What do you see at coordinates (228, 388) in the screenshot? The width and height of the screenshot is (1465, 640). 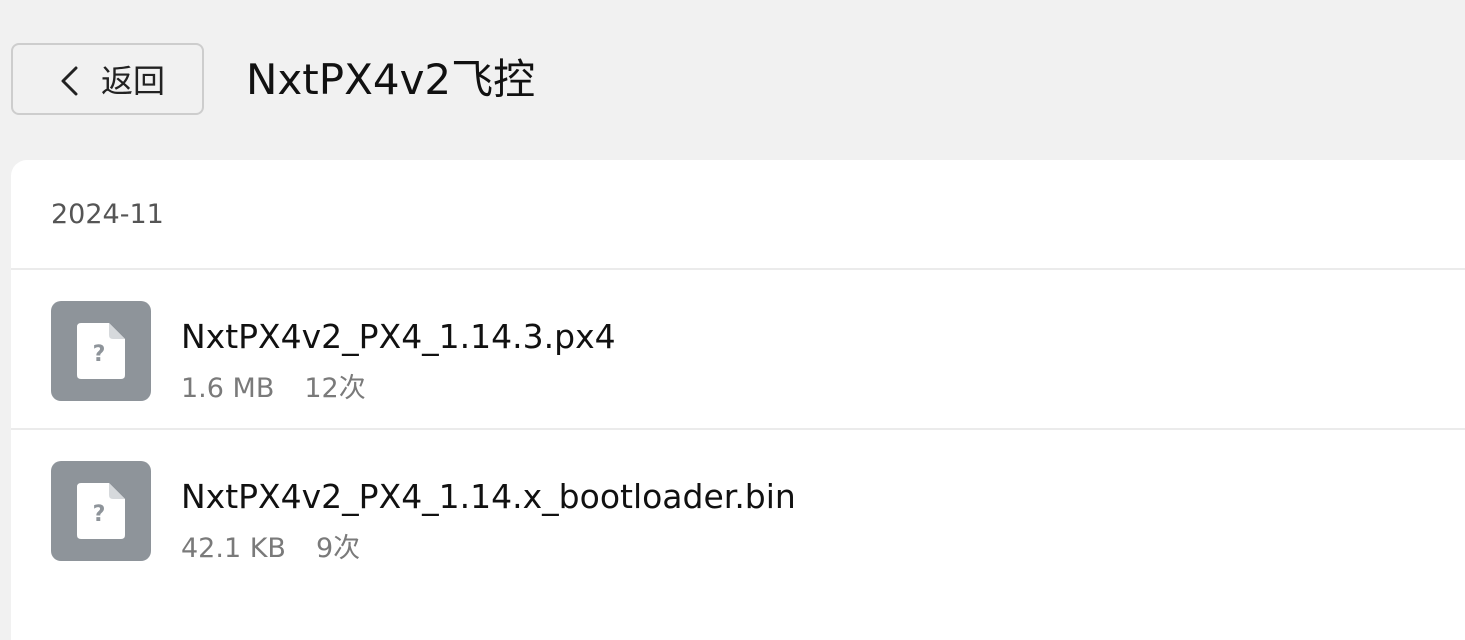 I see `file-size: 1.6 MB` at bounding box center [228, 388].